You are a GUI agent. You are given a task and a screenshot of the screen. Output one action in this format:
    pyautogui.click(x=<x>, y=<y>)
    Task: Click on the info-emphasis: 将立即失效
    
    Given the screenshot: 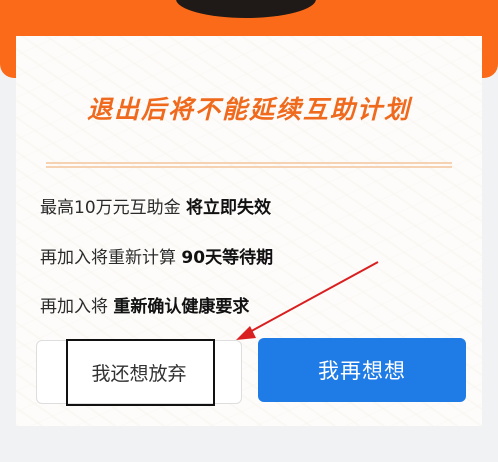 What is the action you would take?
    pyautogui.click(x=229, y=208)
    